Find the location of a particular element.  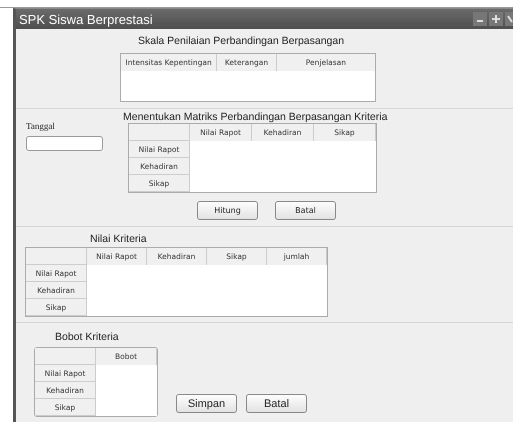

date-label: Tanggal is located at coordinates (41, 126).